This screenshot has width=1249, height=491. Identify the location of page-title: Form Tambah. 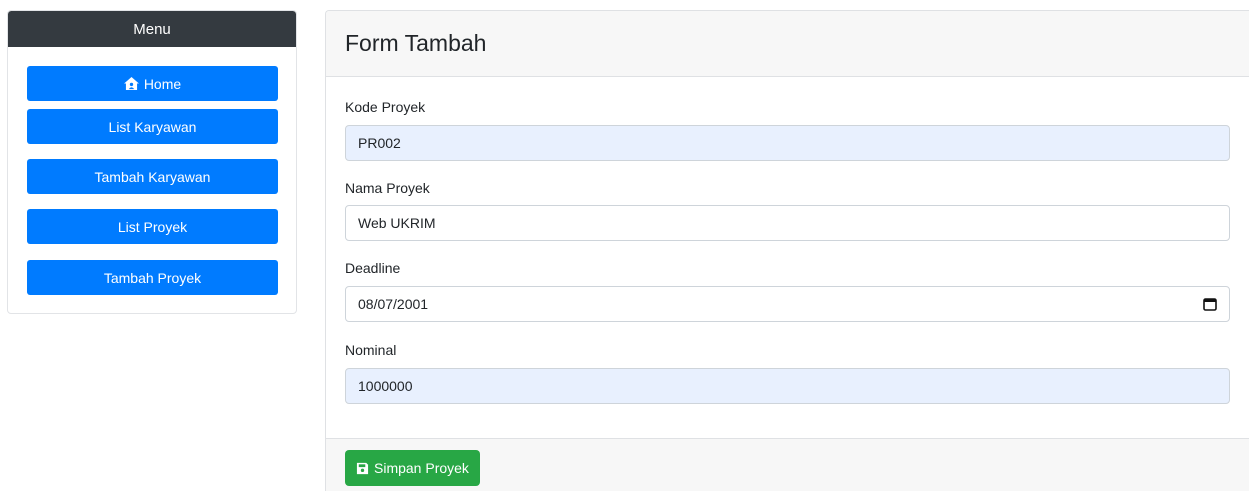
(416, 43).